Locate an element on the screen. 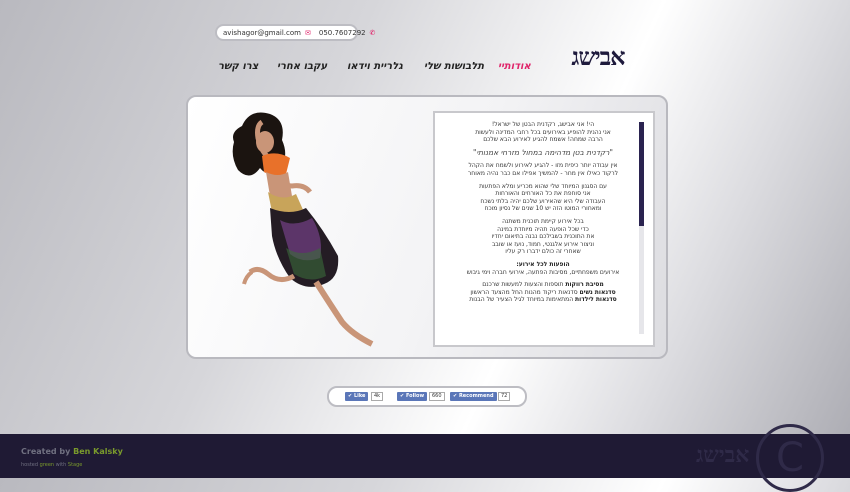  like-button: ✔ Like is located at coordinates (357, 396).